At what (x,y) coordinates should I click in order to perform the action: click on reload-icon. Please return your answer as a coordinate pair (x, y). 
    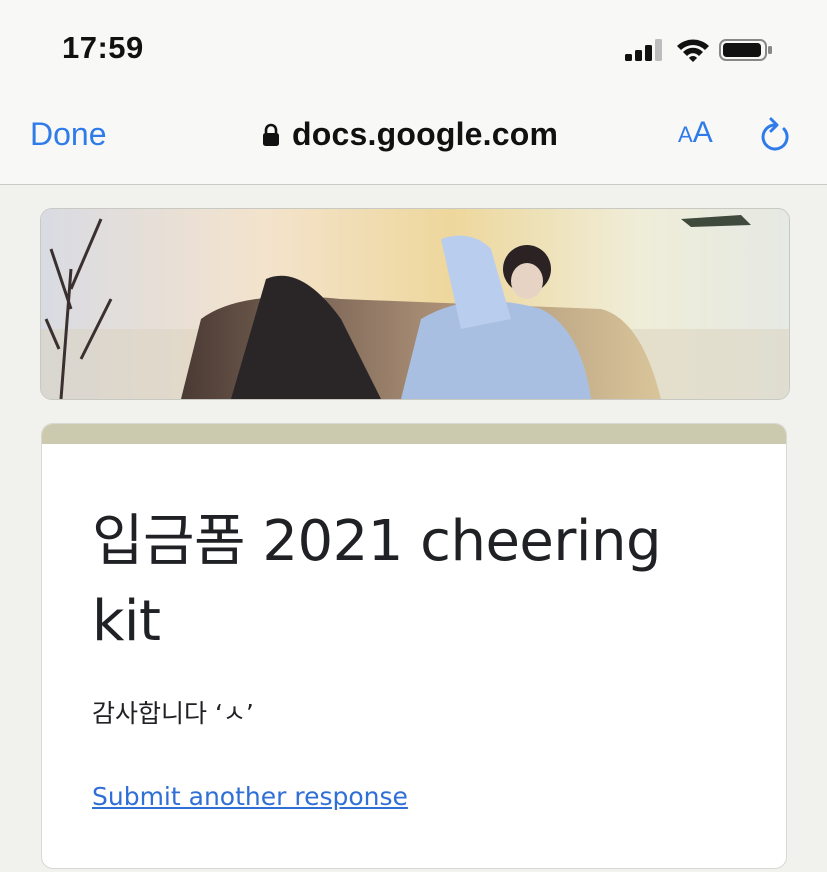
    Looking at the image, I should click on (775, 135).